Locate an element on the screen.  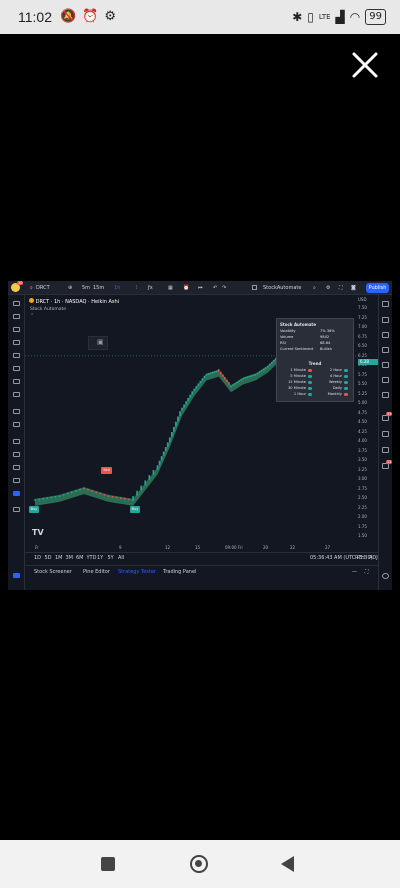
visibility-icon is located at coordinates (16, 480).